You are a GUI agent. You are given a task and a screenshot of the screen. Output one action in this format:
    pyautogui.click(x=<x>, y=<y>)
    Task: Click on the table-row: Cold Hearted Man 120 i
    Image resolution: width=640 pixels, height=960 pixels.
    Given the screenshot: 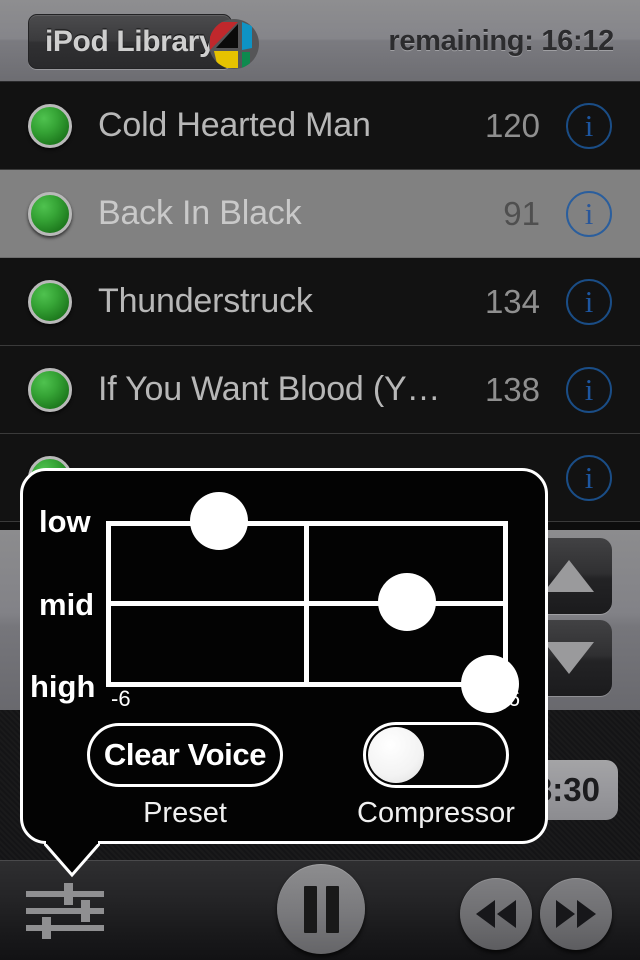 What is the action you would take?
    pyautogui.click(x=320, y=126)
    